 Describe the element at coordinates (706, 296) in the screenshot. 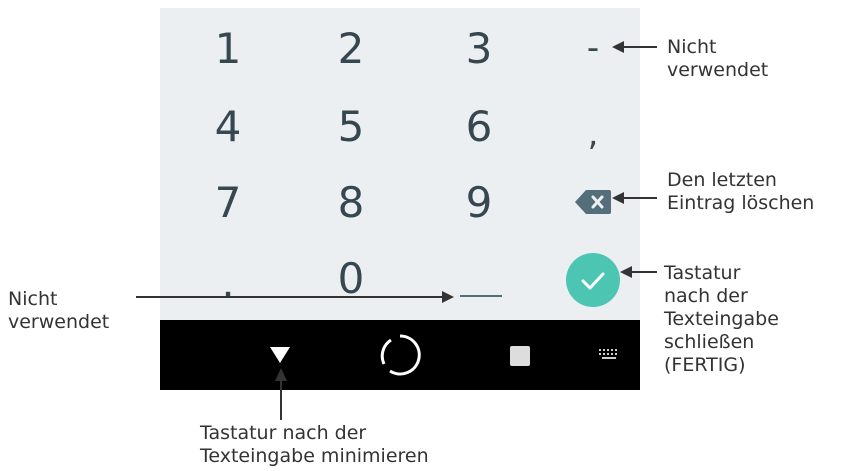

I see `callout-line: nach der` at that location.